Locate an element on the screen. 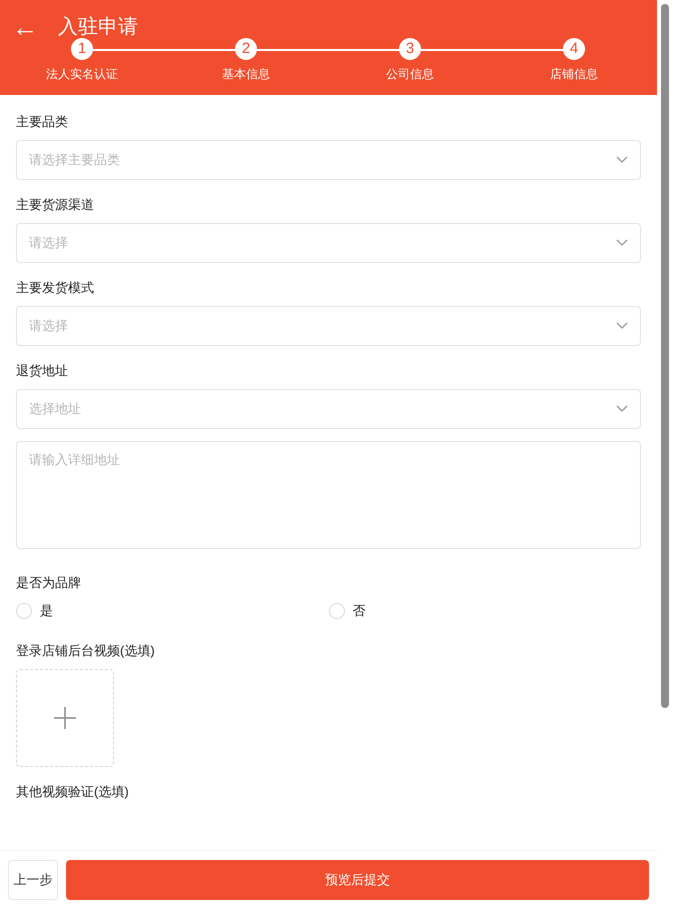  page-title: 入驻申请 is located at coordinates (98, 27).